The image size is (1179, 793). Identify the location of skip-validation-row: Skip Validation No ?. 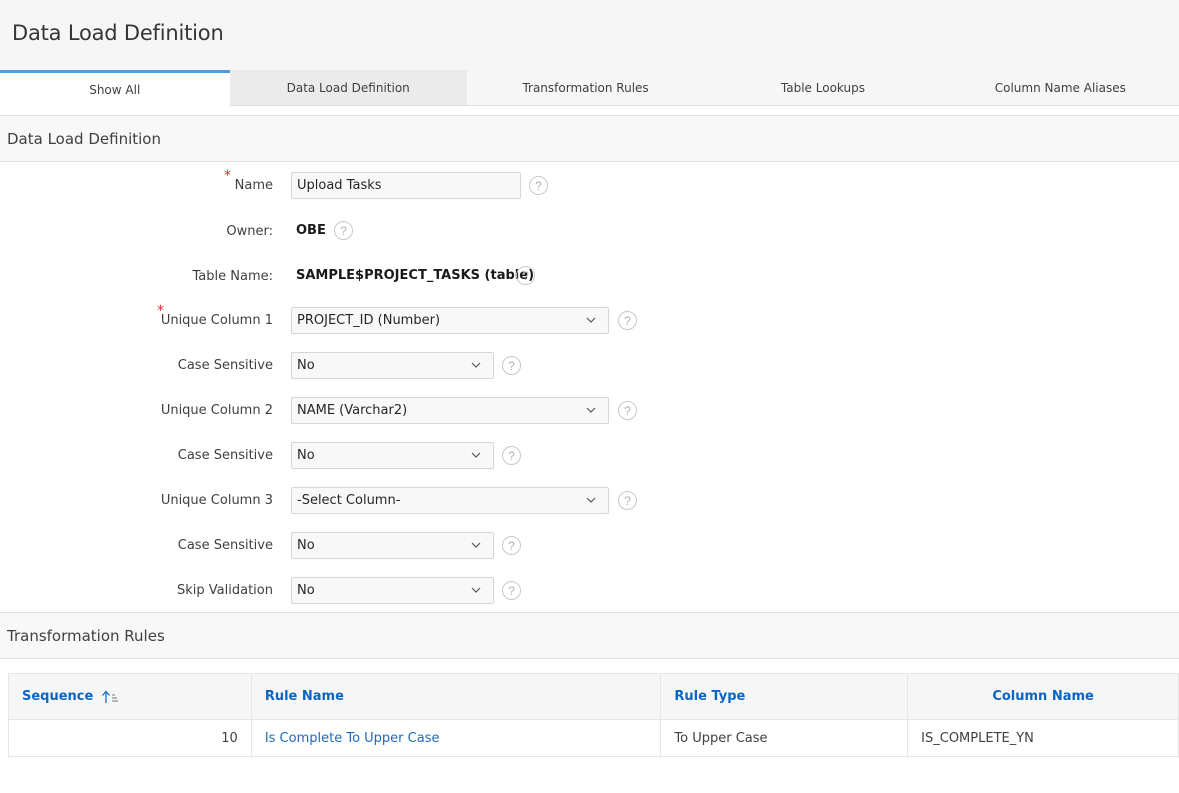
(350, 591).